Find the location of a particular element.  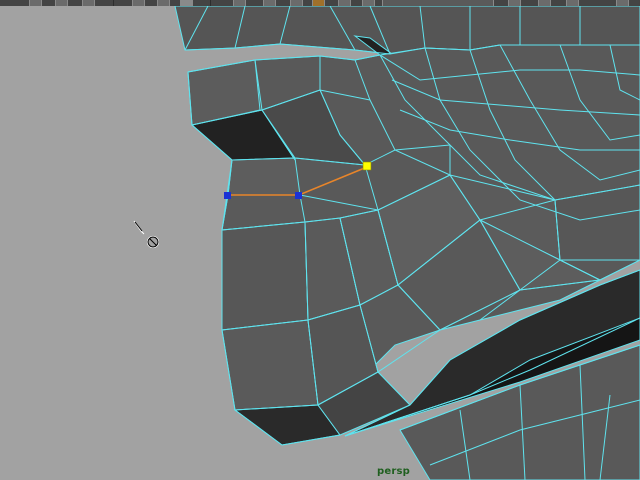

settings-icon is located at coordinates (368, 3).